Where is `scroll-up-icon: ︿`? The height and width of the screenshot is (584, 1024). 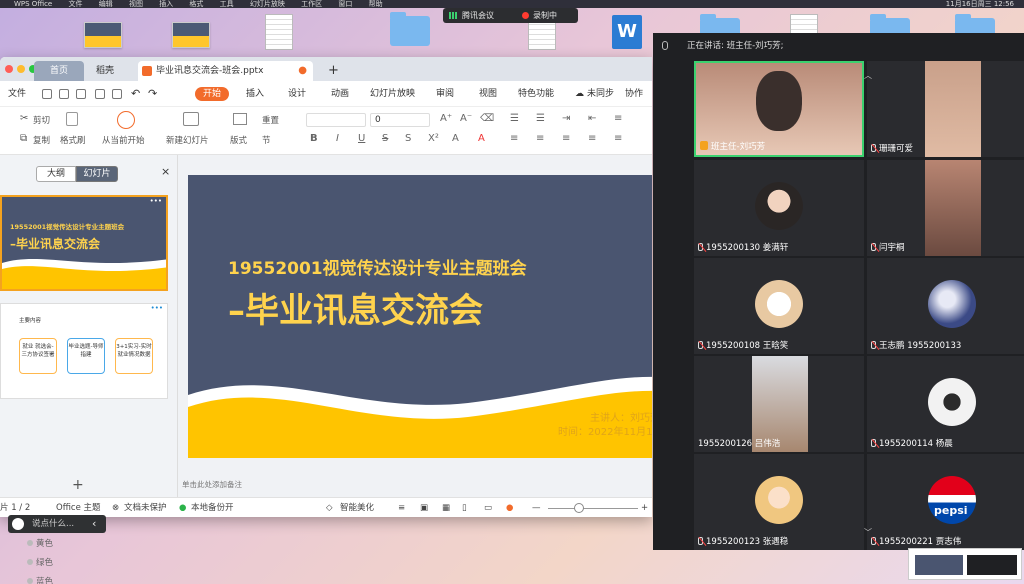
scroll-up-icon: ︿ is located at coordinates (868, 75).